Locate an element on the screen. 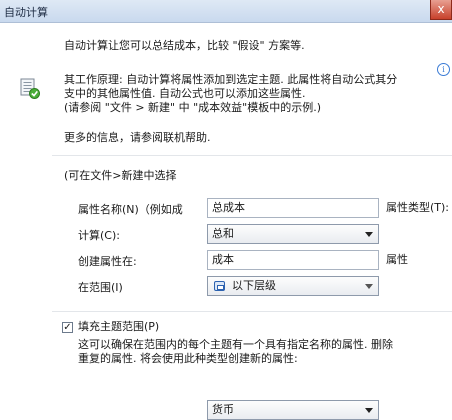 The height and width of the screenshot is (420, 452). title-bar: 自动计算 x is located at coordinates (226, 11).